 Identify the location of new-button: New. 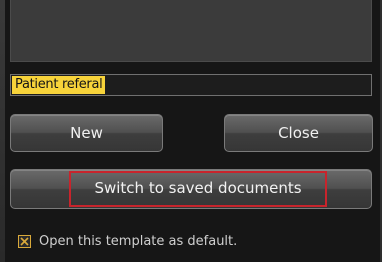
(86, 133).